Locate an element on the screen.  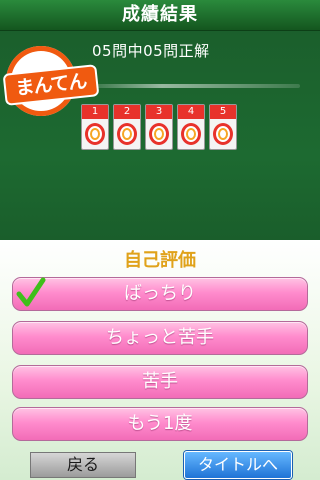
option-a-bit-weak-button: ちょっと苦手 is located at coordinates (160, 338).